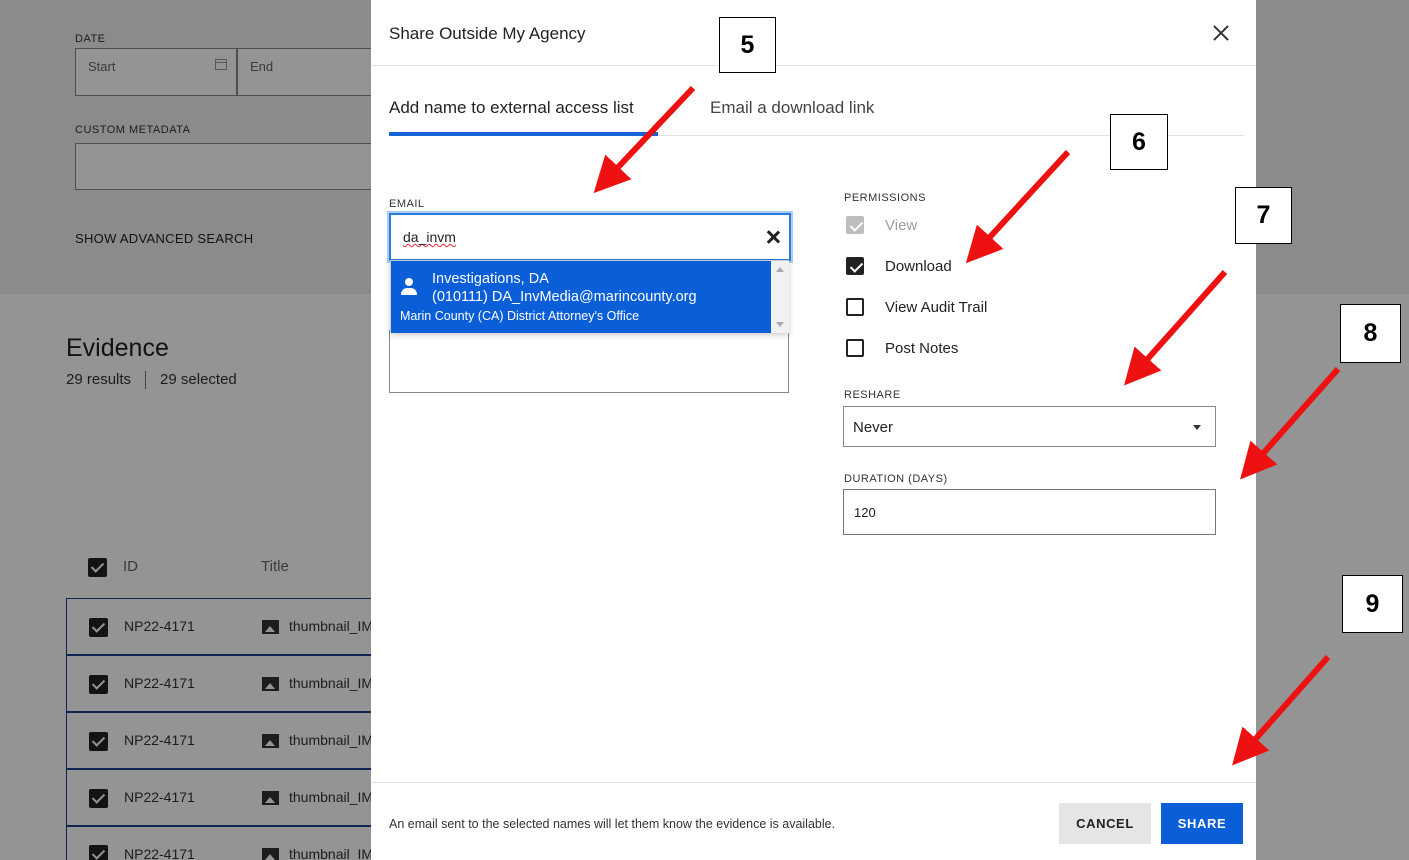 The height and width of the screenshot is (860, 1409). I want to click on permission-view-audit-trail-label: View Audit Trail, so click(936, 307).